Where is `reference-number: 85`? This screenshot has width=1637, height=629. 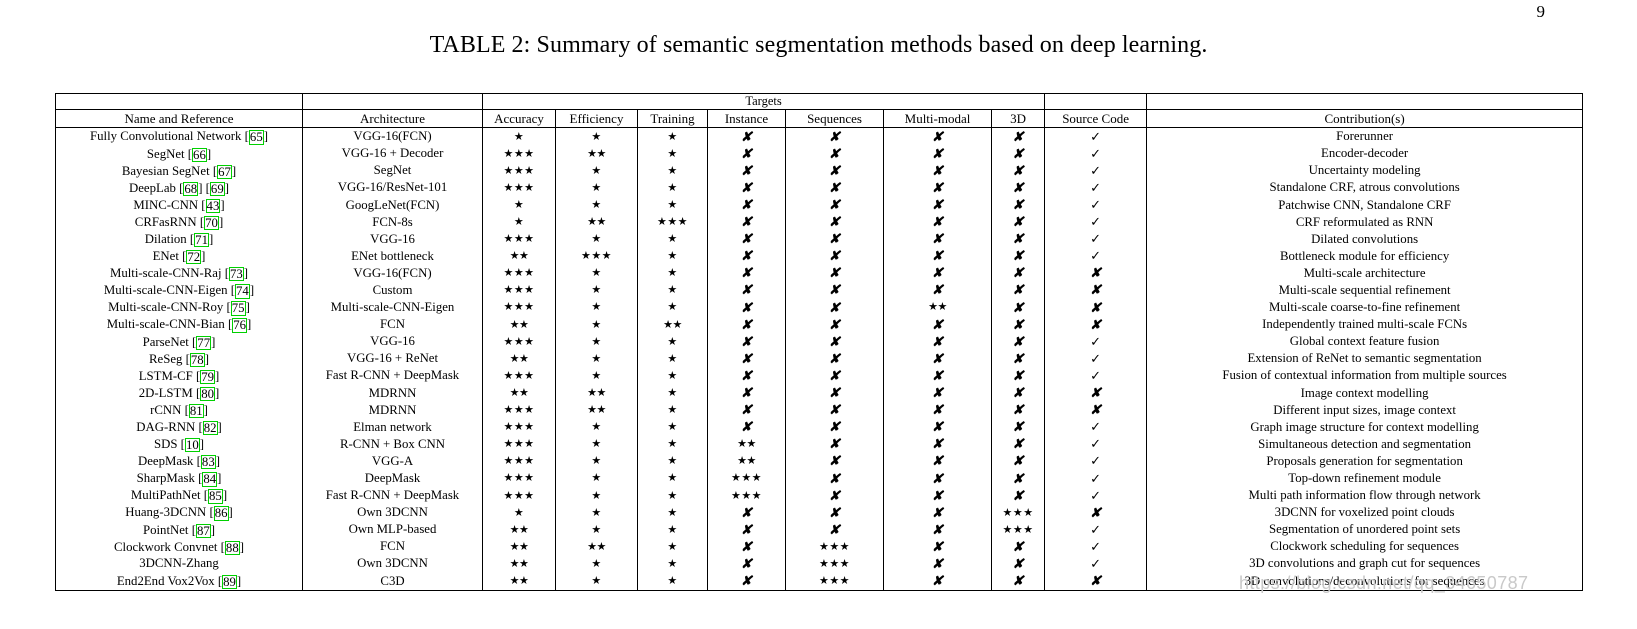 reference-number: 85 is located at coordinates (215, 496).